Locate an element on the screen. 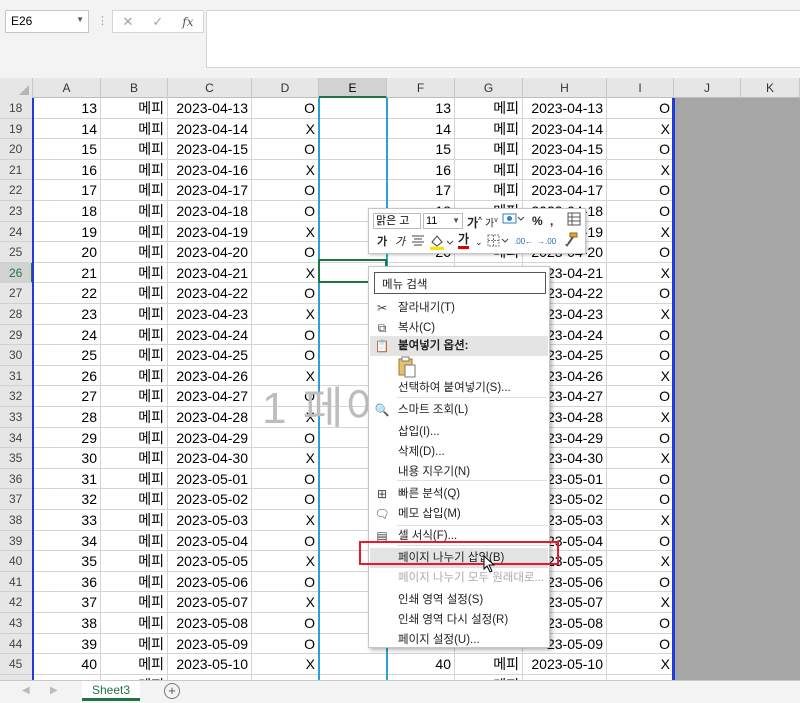 This screenshot has width=800, height=703. chevron-down-icon: ▼ is located at coordinates (80, 19).